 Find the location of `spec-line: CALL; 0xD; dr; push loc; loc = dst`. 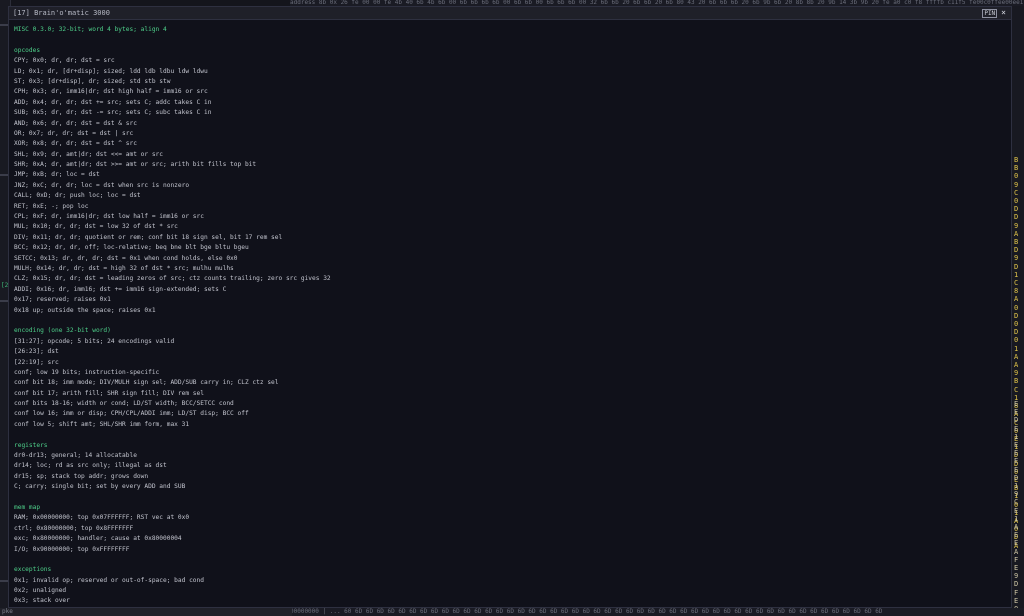

spec-line: CALL; 0xD; dr; push loc; loc = dst is located at coordinates (77, 196).